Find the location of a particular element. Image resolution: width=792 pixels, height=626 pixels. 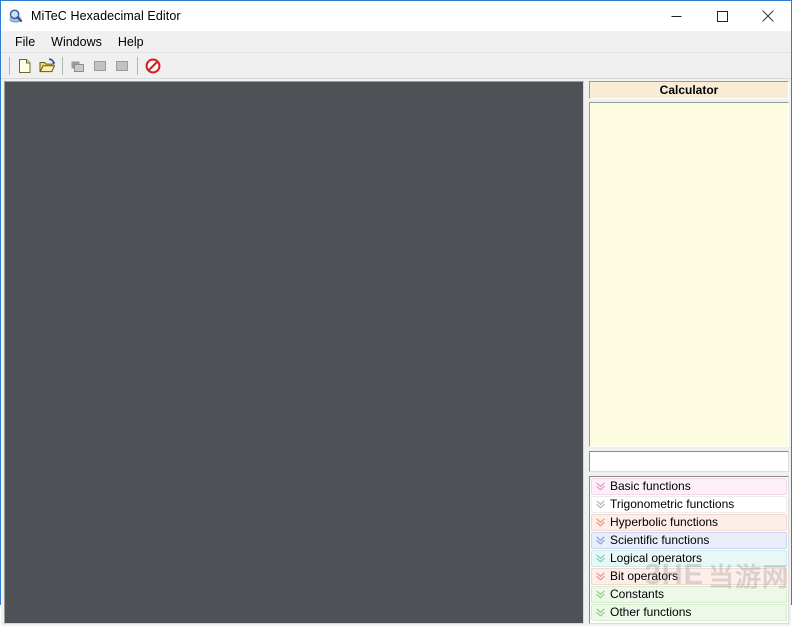

cancel-button is located at coordinates (153, 65).